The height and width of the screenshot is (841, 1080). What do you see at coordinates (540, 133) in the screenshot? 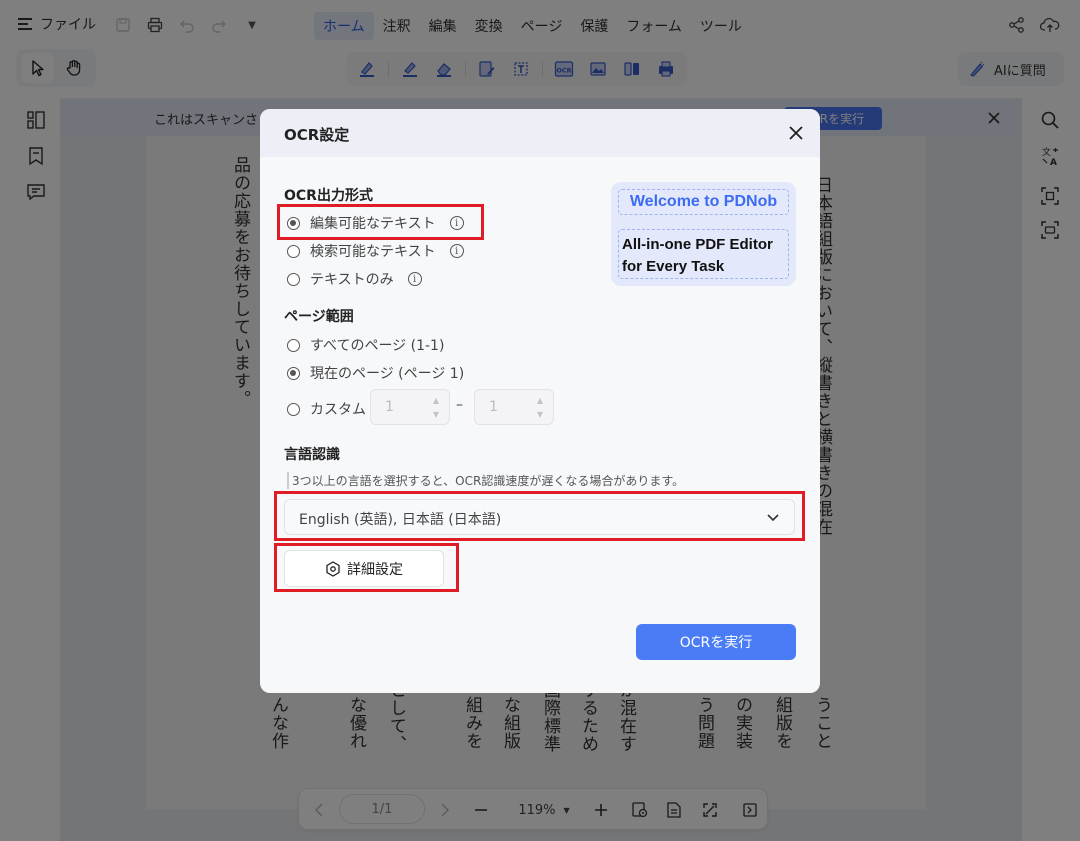
I see `dialog-header: OCR設定` at bounding box center [540, 133].